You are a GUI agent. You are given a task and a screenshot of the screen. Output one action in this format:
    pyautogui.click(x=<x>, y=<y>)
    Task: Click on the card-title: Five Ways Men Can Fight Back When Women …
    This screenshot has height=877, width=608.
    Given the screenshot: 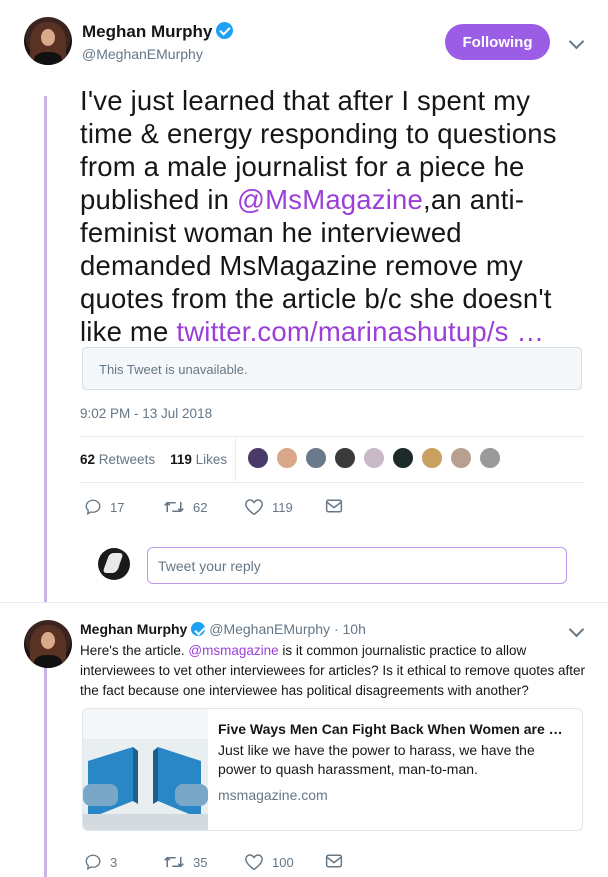 What is the action you would take?
    pyautogui.click(x=393, y=729)
    